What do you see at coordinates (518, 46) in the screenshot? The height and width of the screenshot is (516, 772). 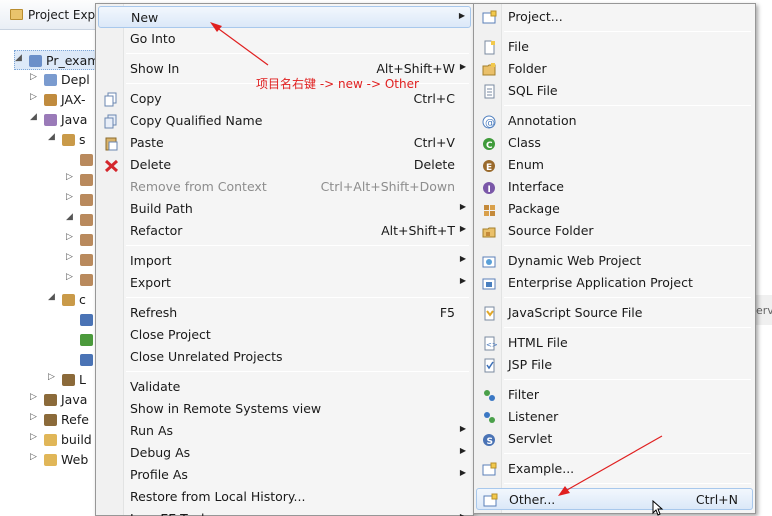 I see `menu-item-label: File` at bounding box center [518, 46].